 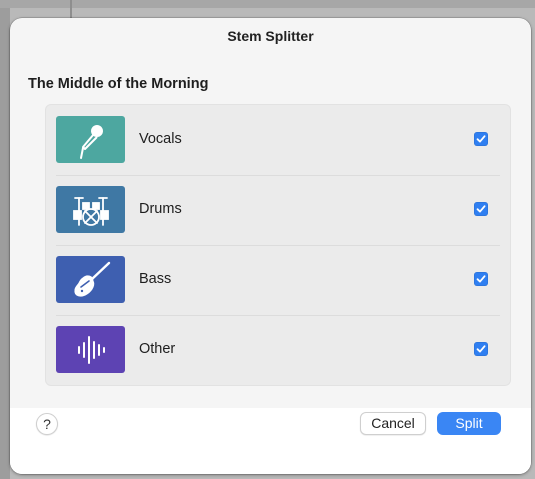 I want to click on vocals-checkbox, so click(x=481, y=139).